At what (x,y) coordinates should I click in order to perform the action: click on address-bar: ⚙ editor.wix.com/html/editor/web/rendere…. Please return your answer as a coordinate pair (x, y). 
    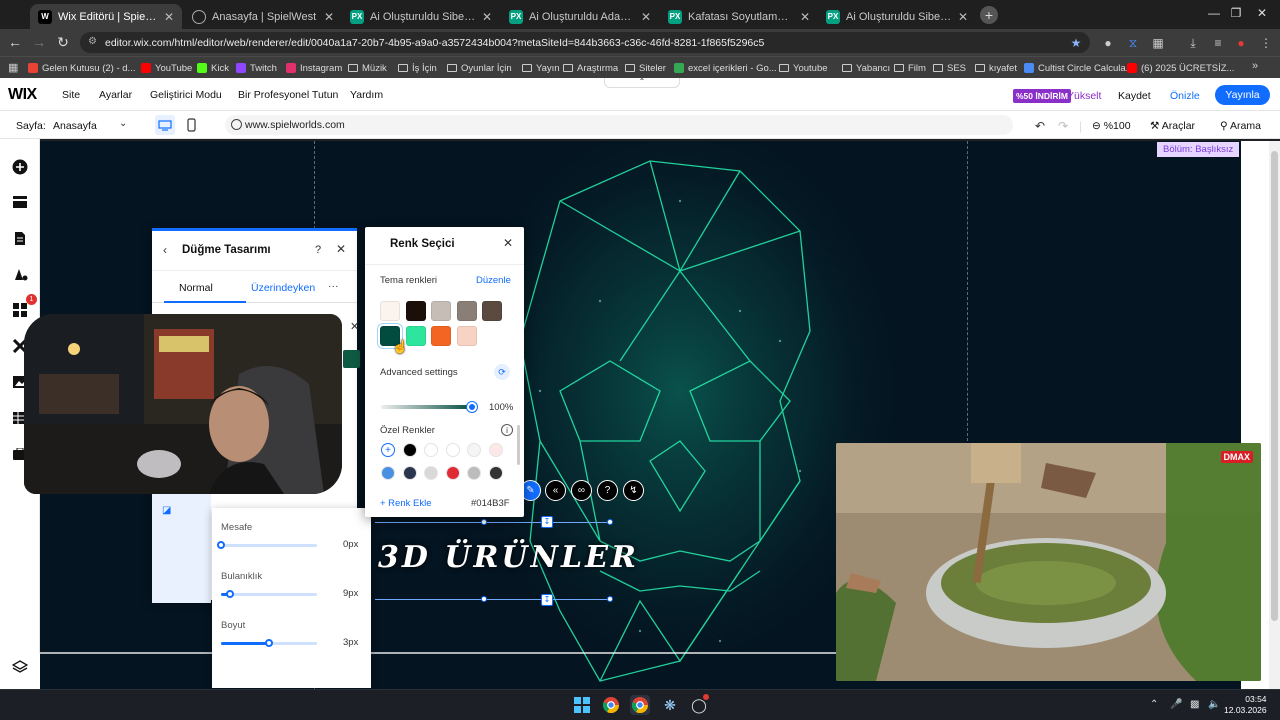
    Looking at the image, I should click on (585, 42).